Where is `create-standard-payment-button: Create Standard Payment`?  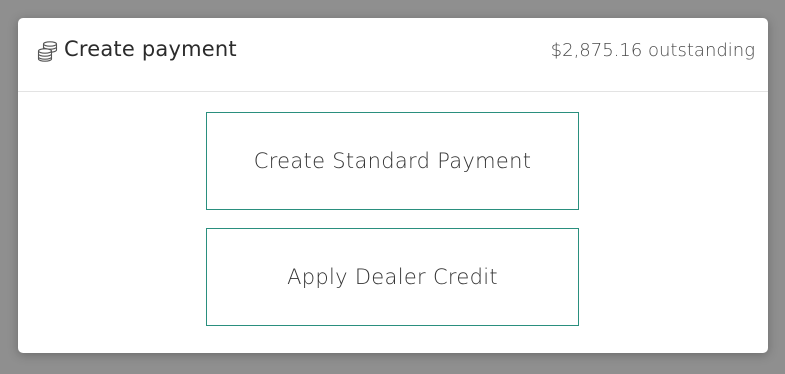 create-standard-payment-button: Create Standard Payment is located at coordinates (392, 161).